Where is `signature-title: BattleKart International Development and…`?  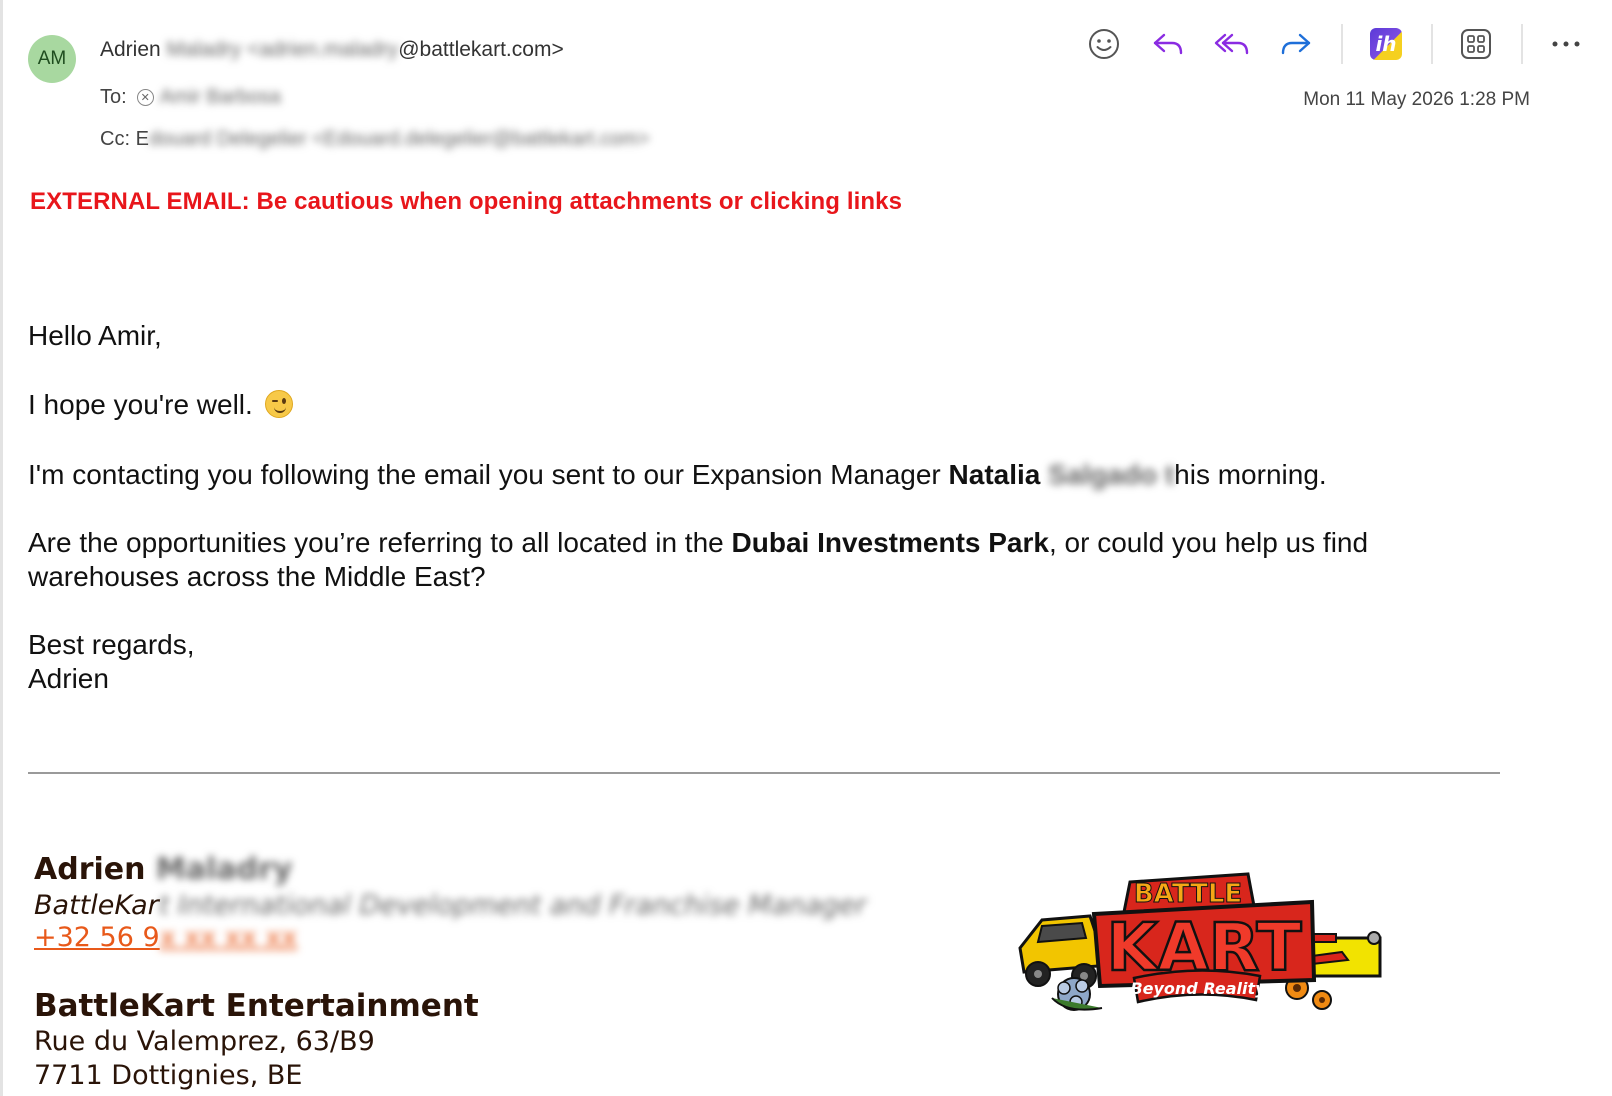
signature-title: BattleKart International Development and… is located at coordinates (450, 905).